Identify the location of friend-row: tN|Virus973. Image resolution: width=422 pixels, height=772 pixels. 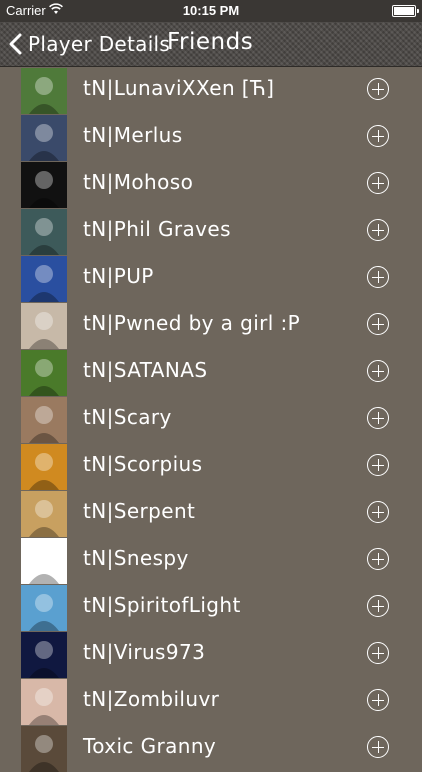
(211, 654).